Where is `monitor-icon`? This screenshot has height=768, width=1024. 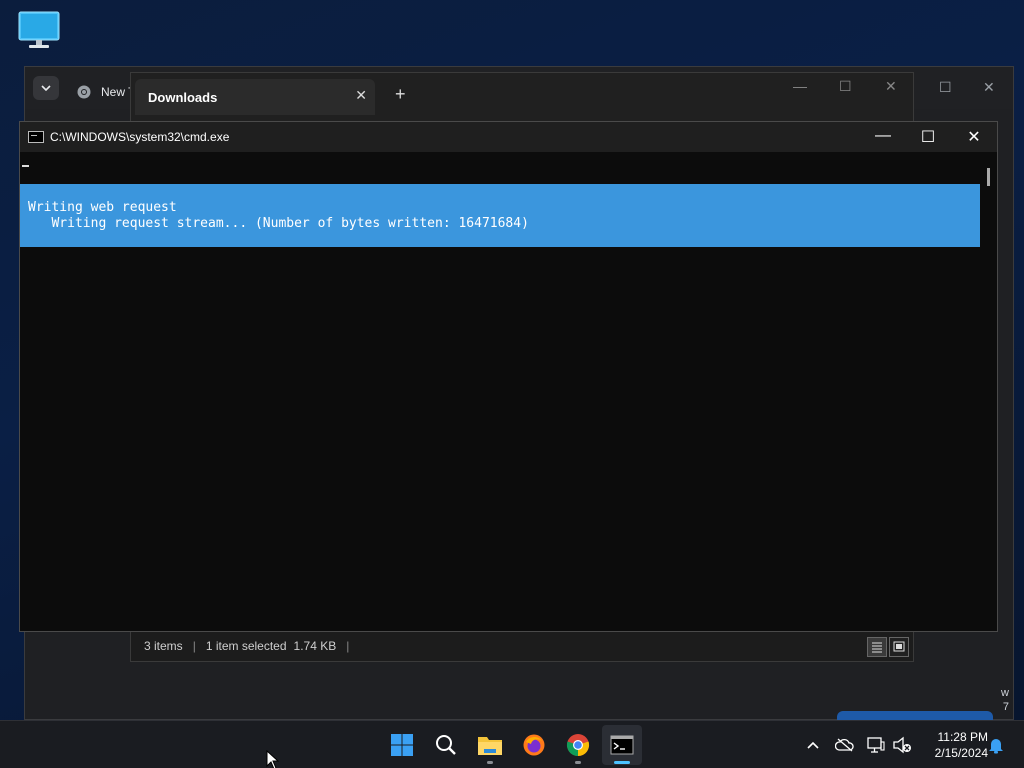
monitor-icon is located at coordinates (39, 30).